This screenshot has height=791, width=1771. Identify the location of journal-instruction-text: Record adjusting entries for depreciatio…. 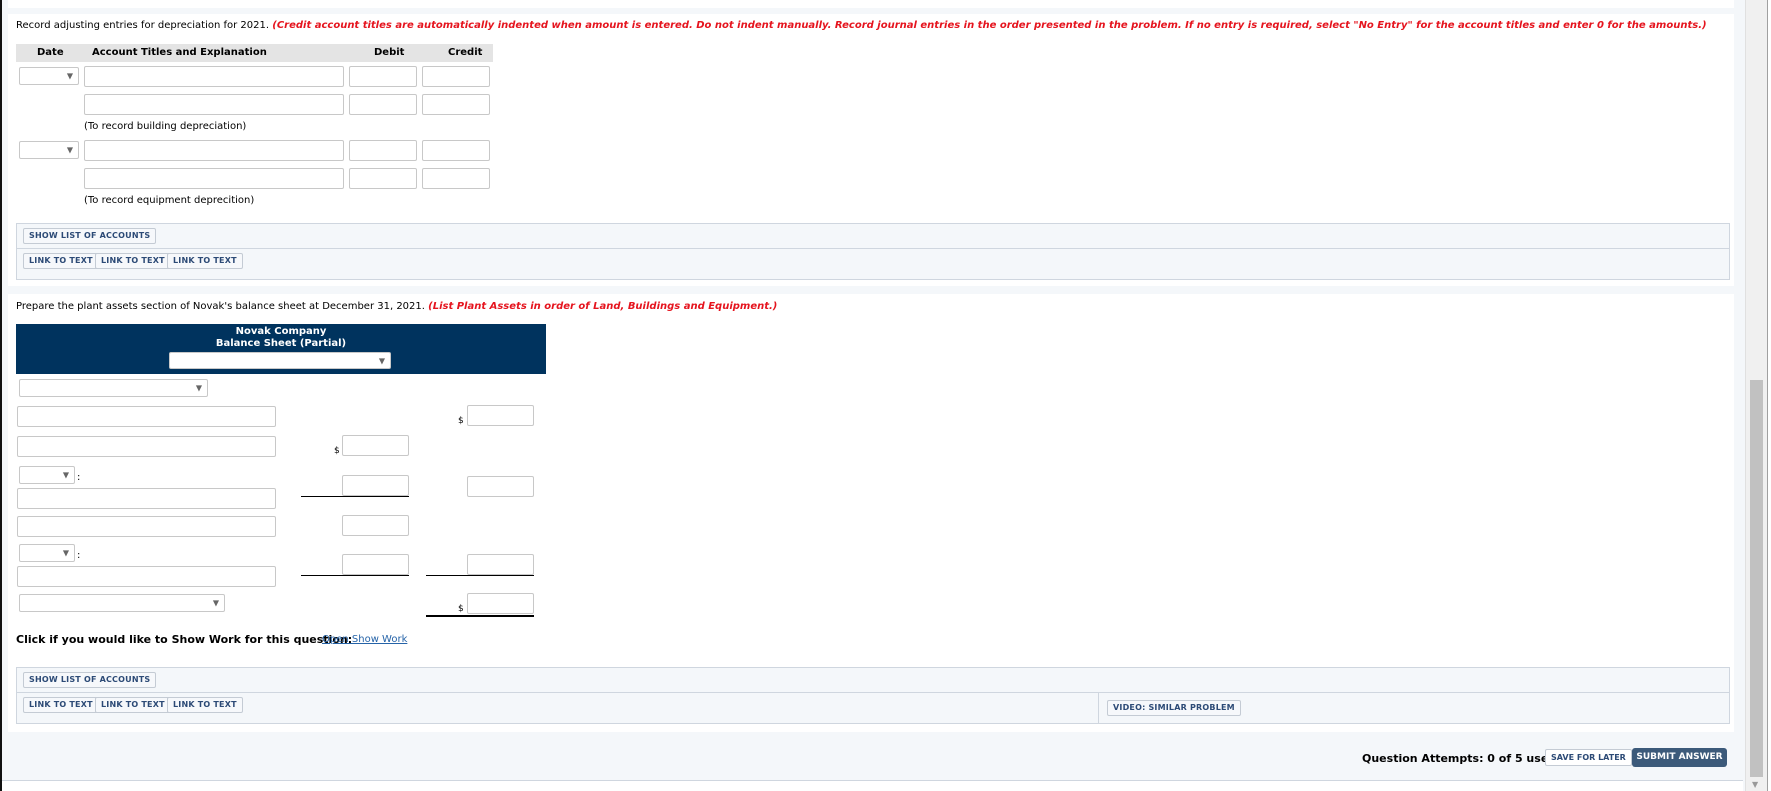
(143, 25).